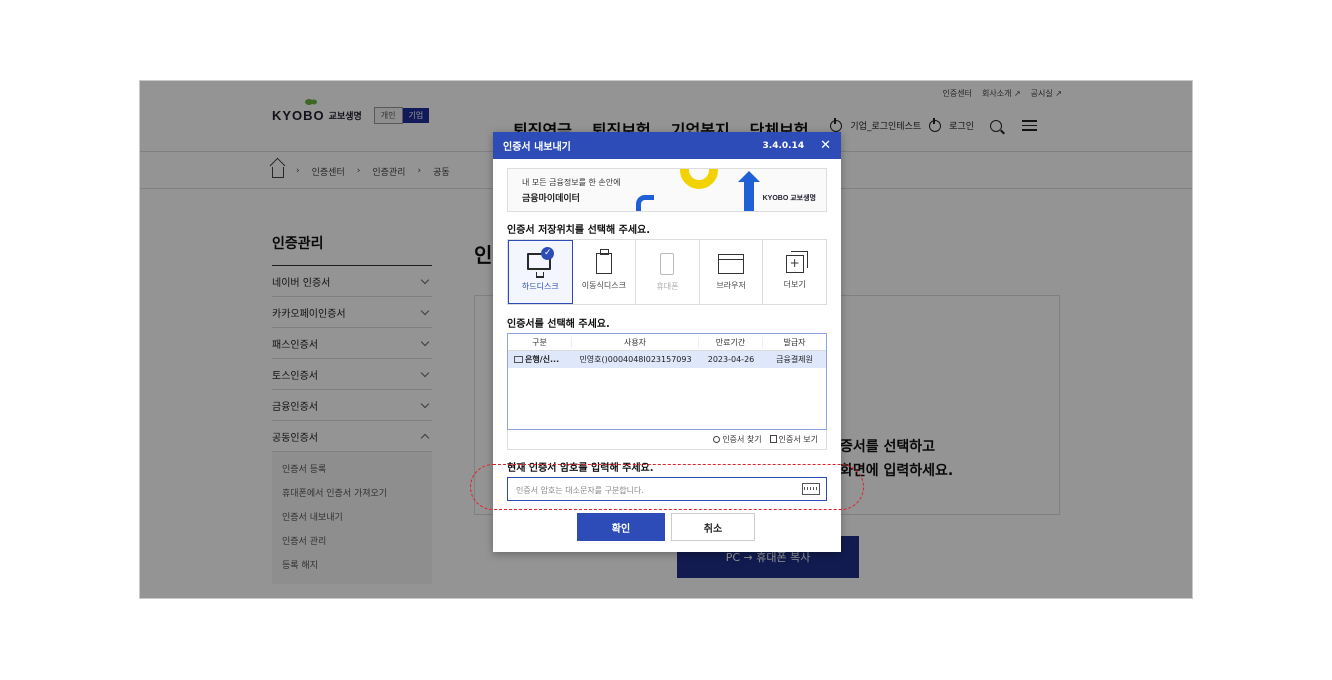  I want to click on banner-line2: 금융마이데이터, so click(551, 199).